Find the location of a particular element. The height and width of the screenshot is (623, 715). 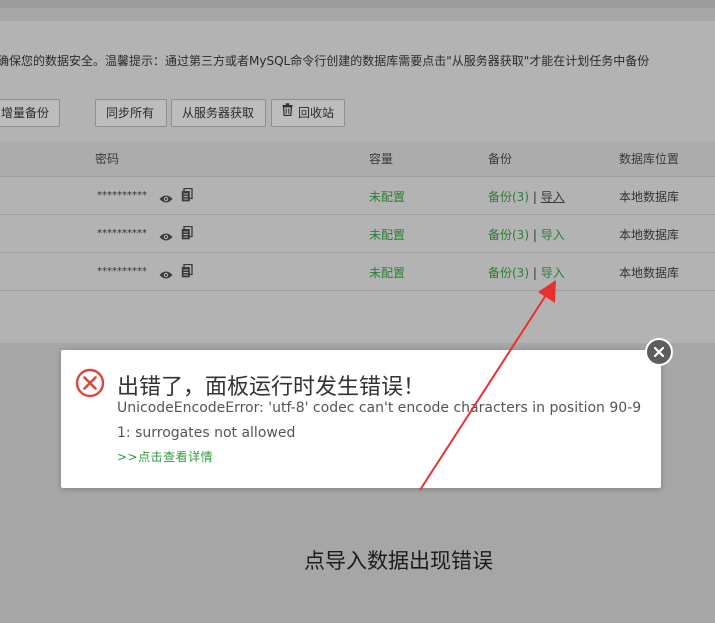

trash-icon is located at coordinates (287, 112).